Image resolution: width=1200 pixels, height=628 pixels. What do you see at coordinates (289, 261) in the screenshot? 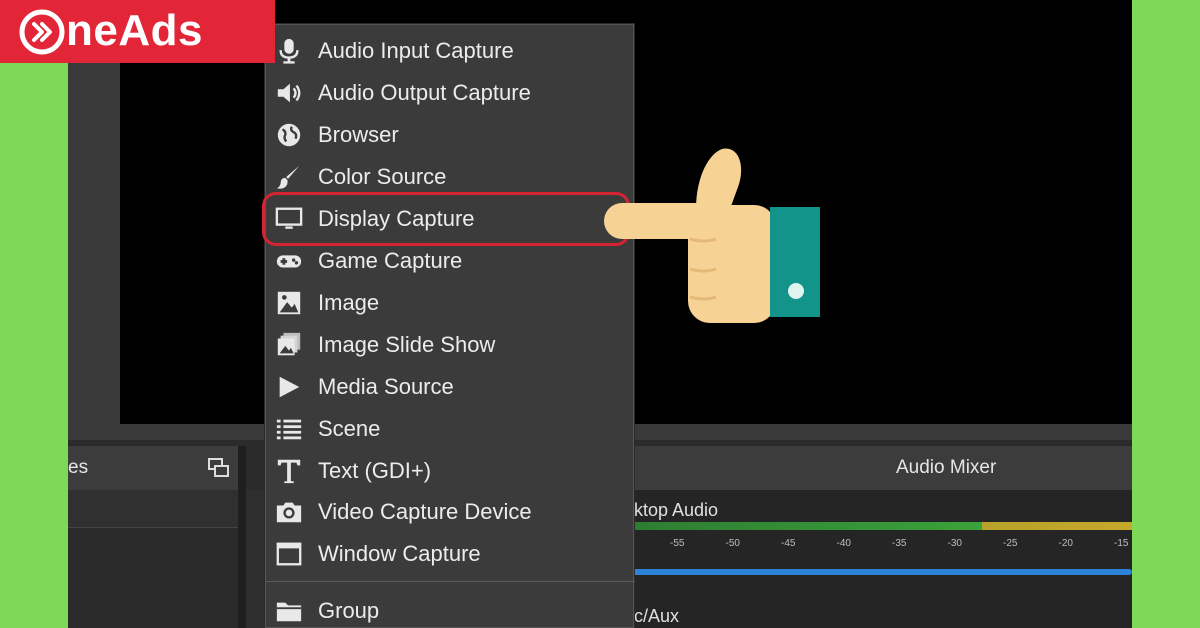
I see `gamepad-icon` at bounding box center [289, 261].